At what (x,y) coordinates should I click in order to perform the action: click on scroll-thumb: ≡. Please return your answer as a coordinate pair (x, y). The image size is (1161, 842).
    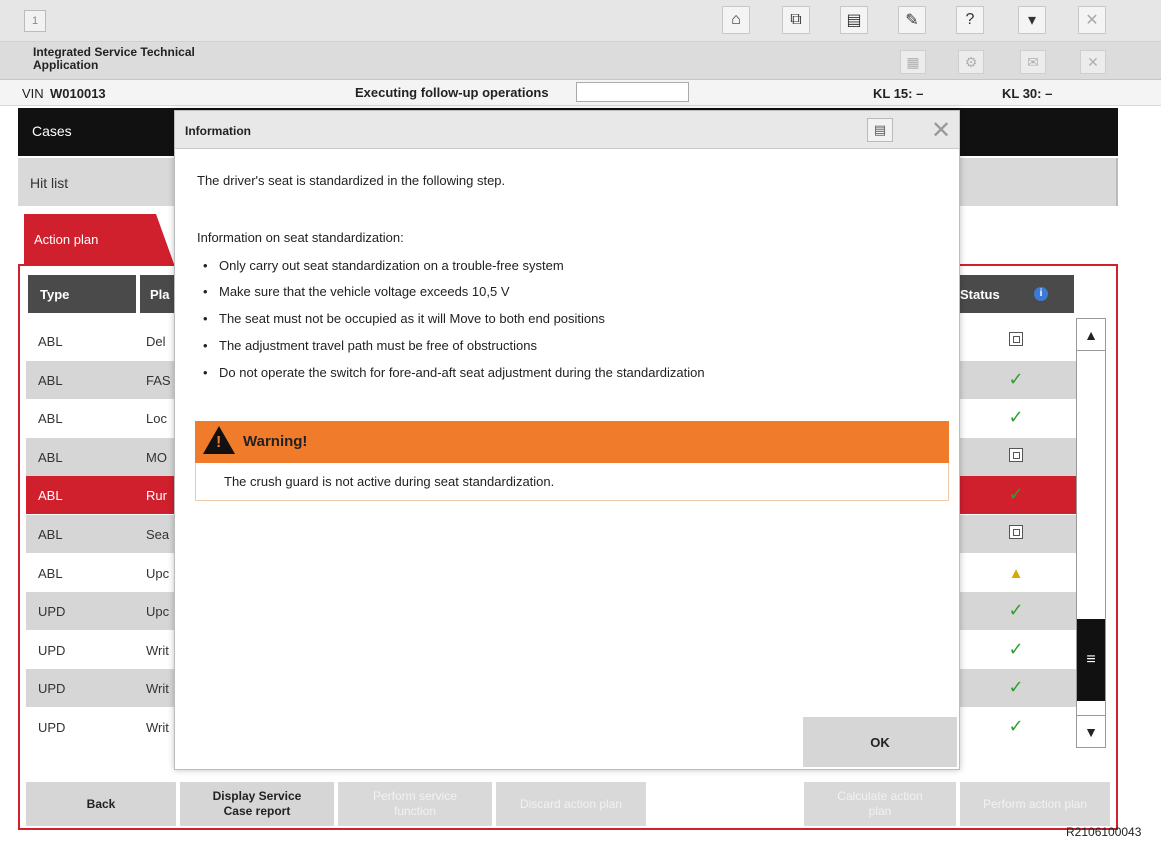
    Looking at the image, I should click on (1091, 660).